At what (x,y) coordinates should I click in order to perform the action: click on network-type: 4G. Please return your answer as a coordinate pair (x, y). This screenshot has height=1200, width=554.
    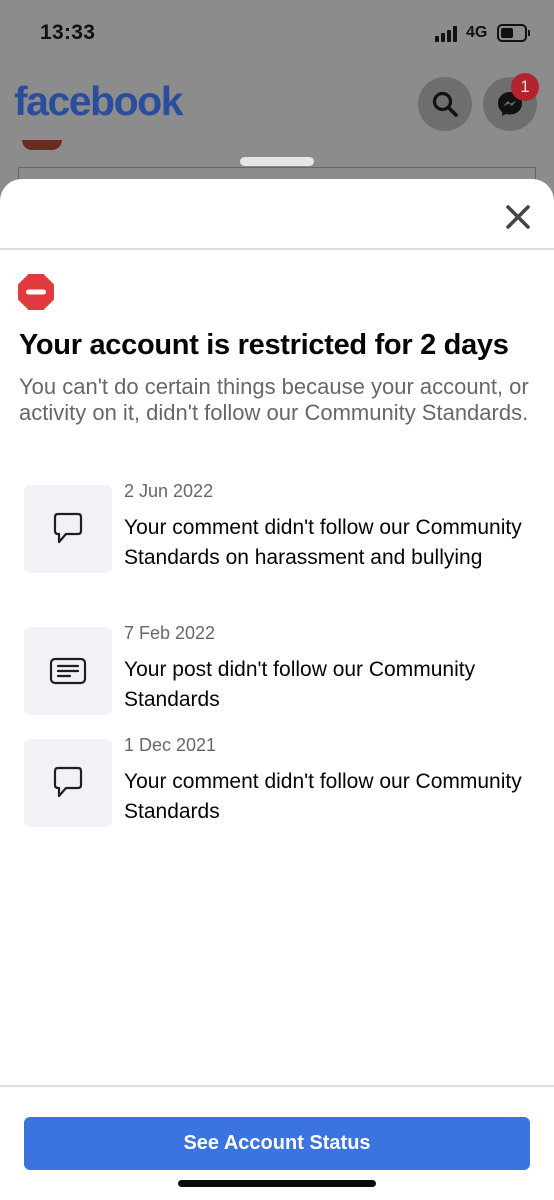
    Looking at the image, I should click on (477, 32).